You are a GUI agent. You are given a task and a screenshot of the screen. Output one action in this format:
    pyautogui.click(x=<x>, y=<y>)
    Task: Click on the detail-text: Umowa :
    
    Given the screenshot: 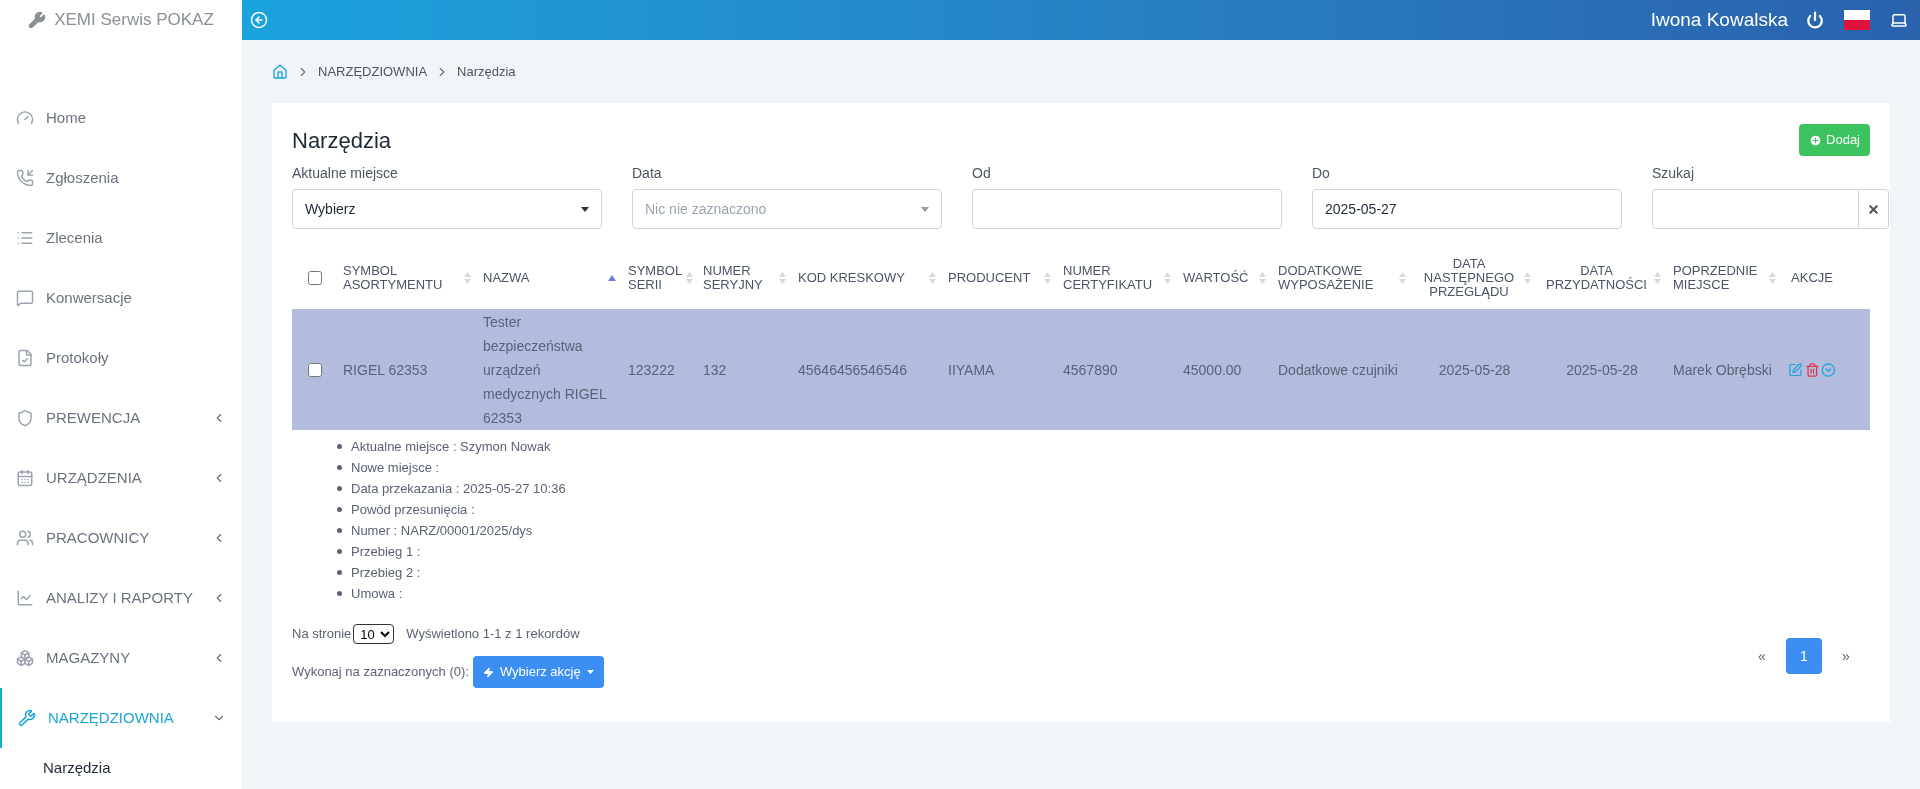 What is the action you would take?
    pyautogui.click(x=377, y=594)
    